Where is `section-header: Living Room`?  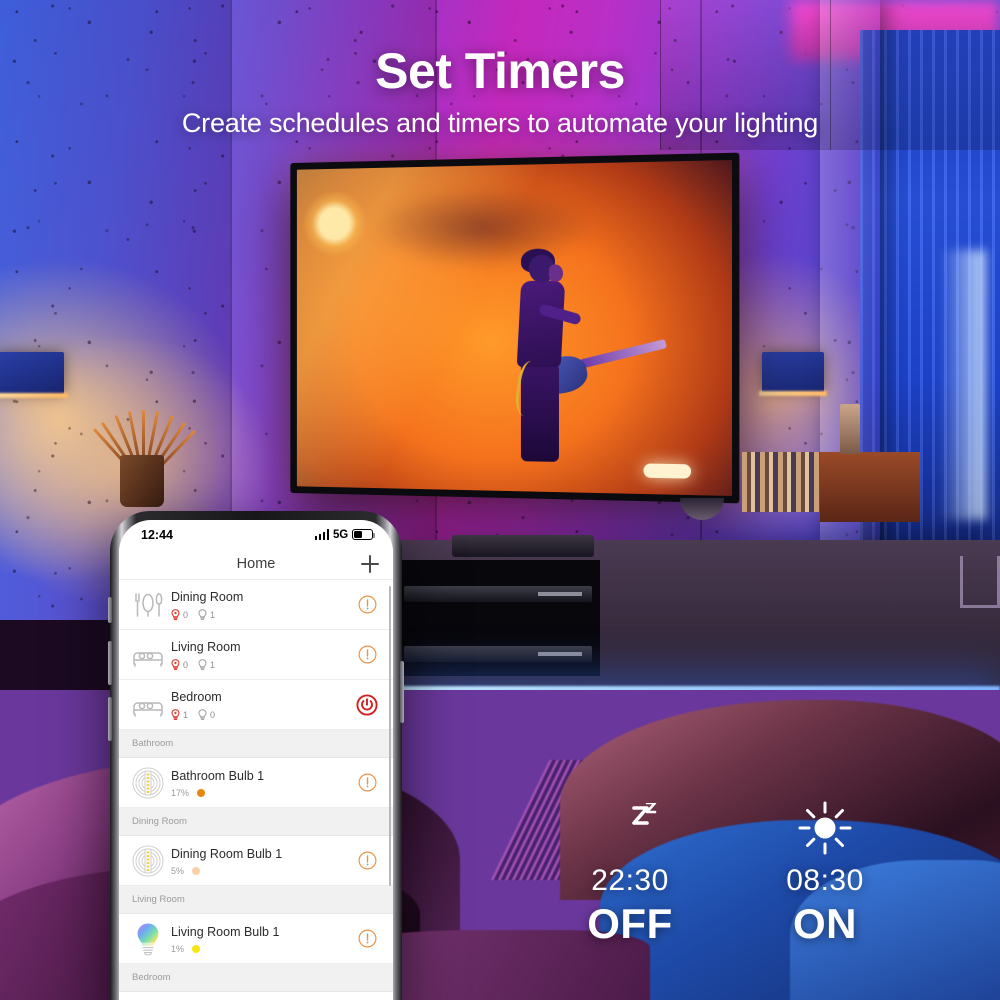
section-header: Living Room is located at coordinates (256, 900).